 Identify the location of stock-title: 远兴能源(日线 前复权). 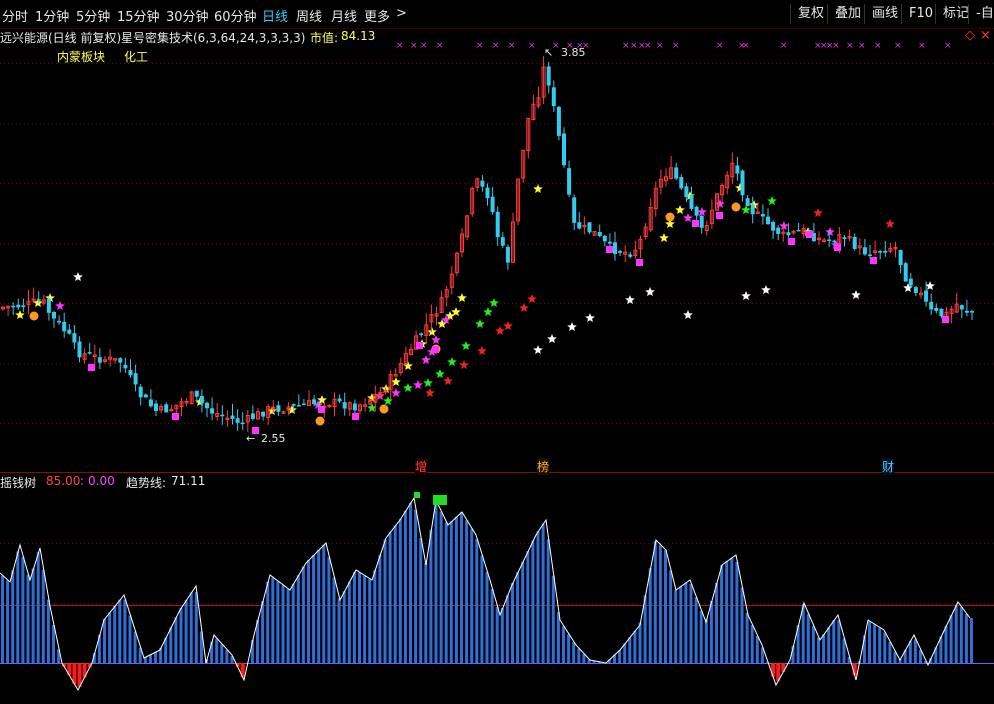
(61, 38).